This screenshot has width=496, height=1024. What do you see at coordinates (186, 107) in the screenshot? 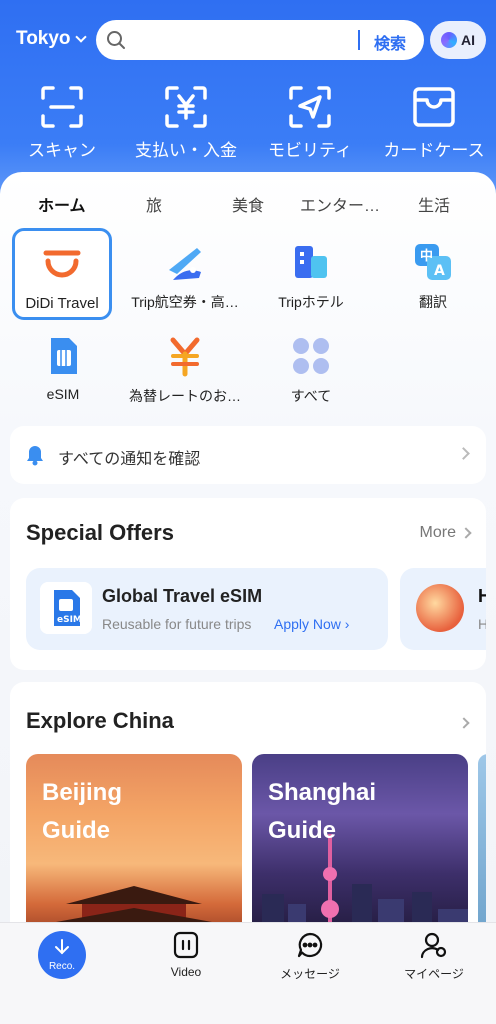
I see `yen-payment-icon` at bounding box center [186, 107].